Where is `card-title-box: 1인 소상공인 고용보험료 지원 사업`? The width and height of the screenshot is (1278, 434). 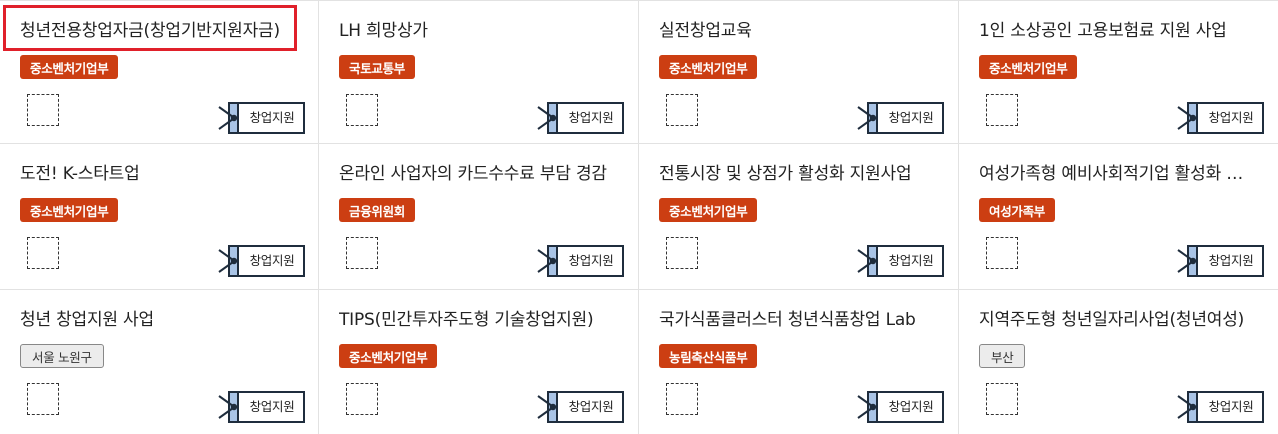 card-title-box: 1인 소상공인 고용보험료 지원 사업 is located at coordinates (1103, 28).